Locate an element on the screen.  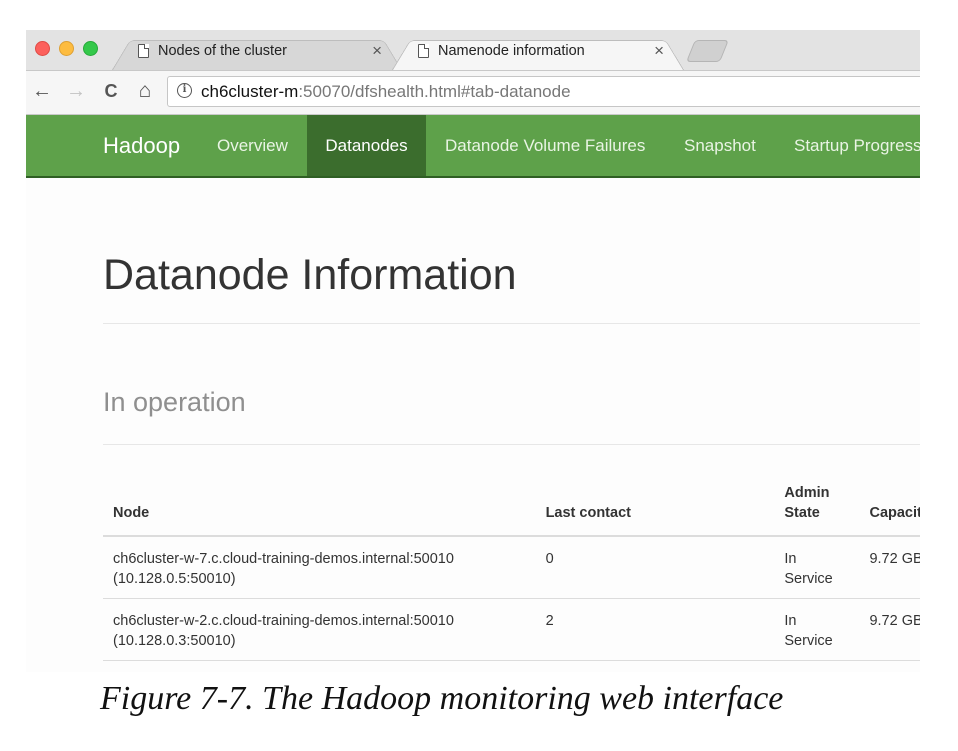
cell-last-contact: 2 is located at coordinates (655, 629).